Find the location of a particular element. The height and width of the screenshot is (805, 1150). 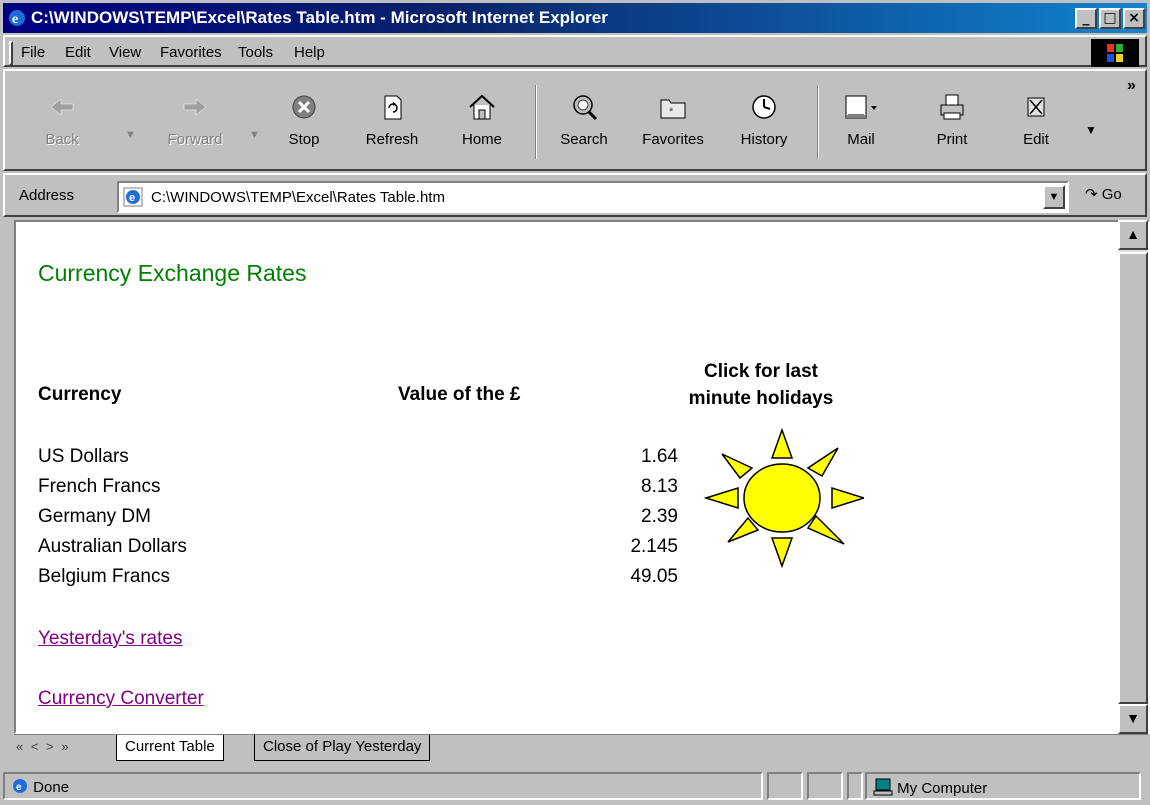

history-button: History is located at coordinates (764, 122).